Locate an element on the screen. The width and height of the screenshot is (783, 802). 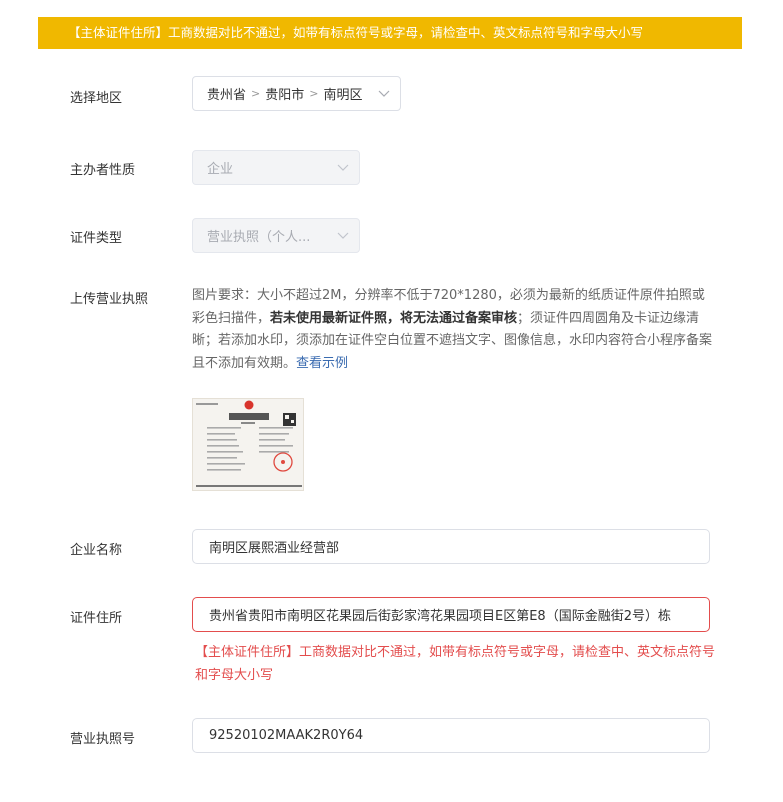
organizer-type-select: 企业 is located at coordinates (276, 167).